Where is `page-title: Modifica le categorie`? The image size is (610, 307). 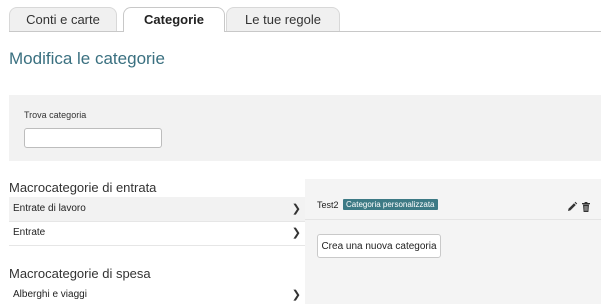 page-title: Modifica le categorie is located at coordinates (87, 58).